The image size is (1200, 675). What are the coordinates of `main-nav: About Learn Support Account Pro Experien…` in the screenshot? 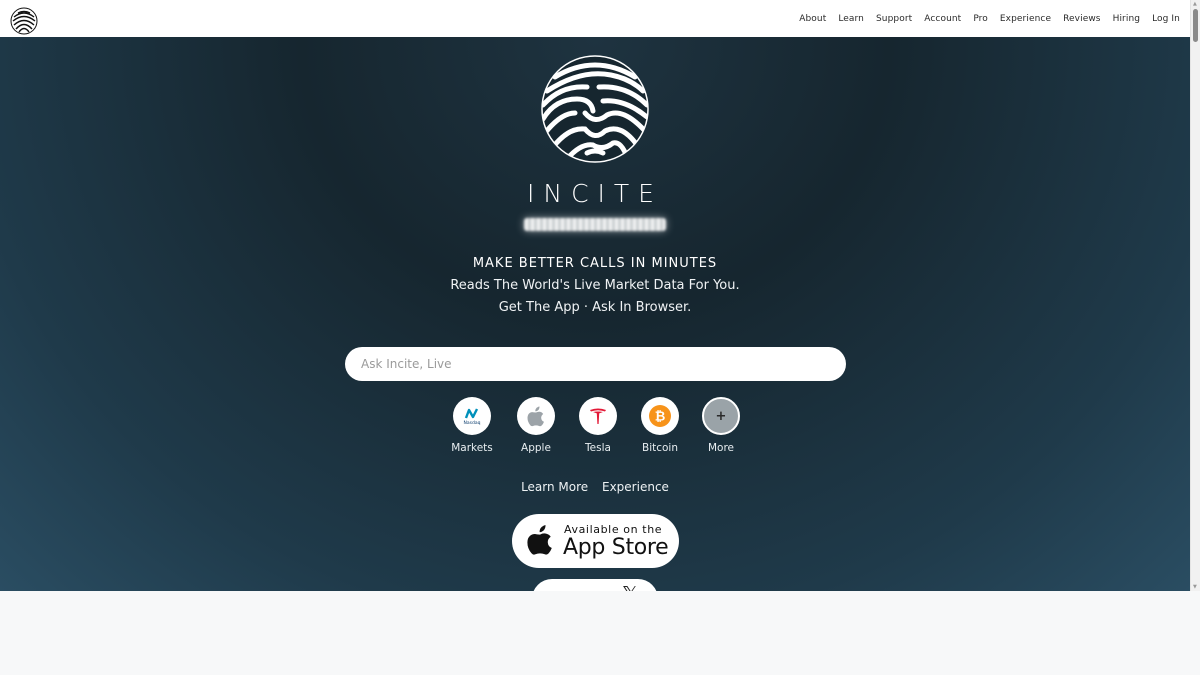 It's located at (989, 18).